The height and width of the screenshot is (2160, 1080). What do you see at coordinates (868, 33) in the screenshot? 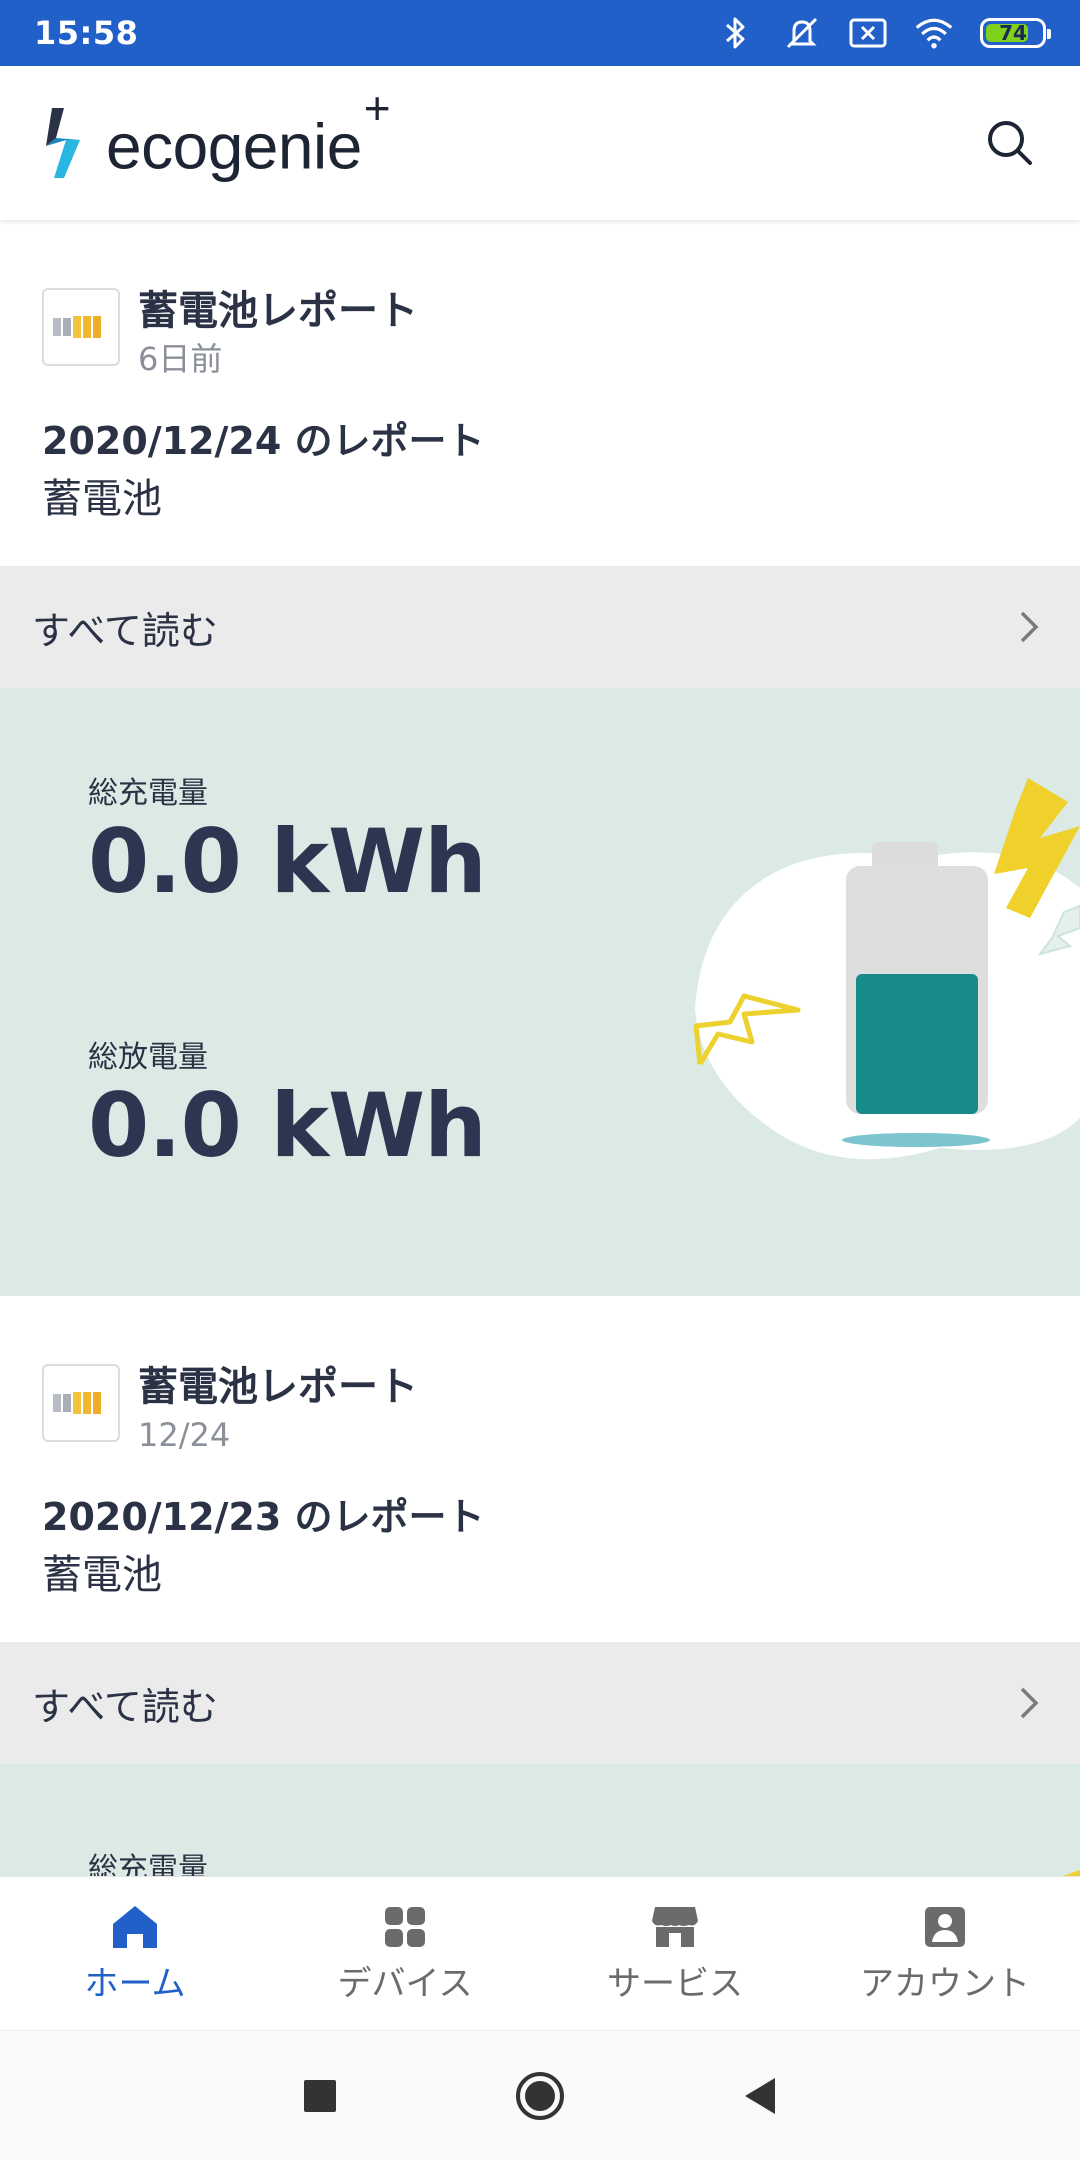
I see `notification-x-icon` at bounding box center [868, 33].